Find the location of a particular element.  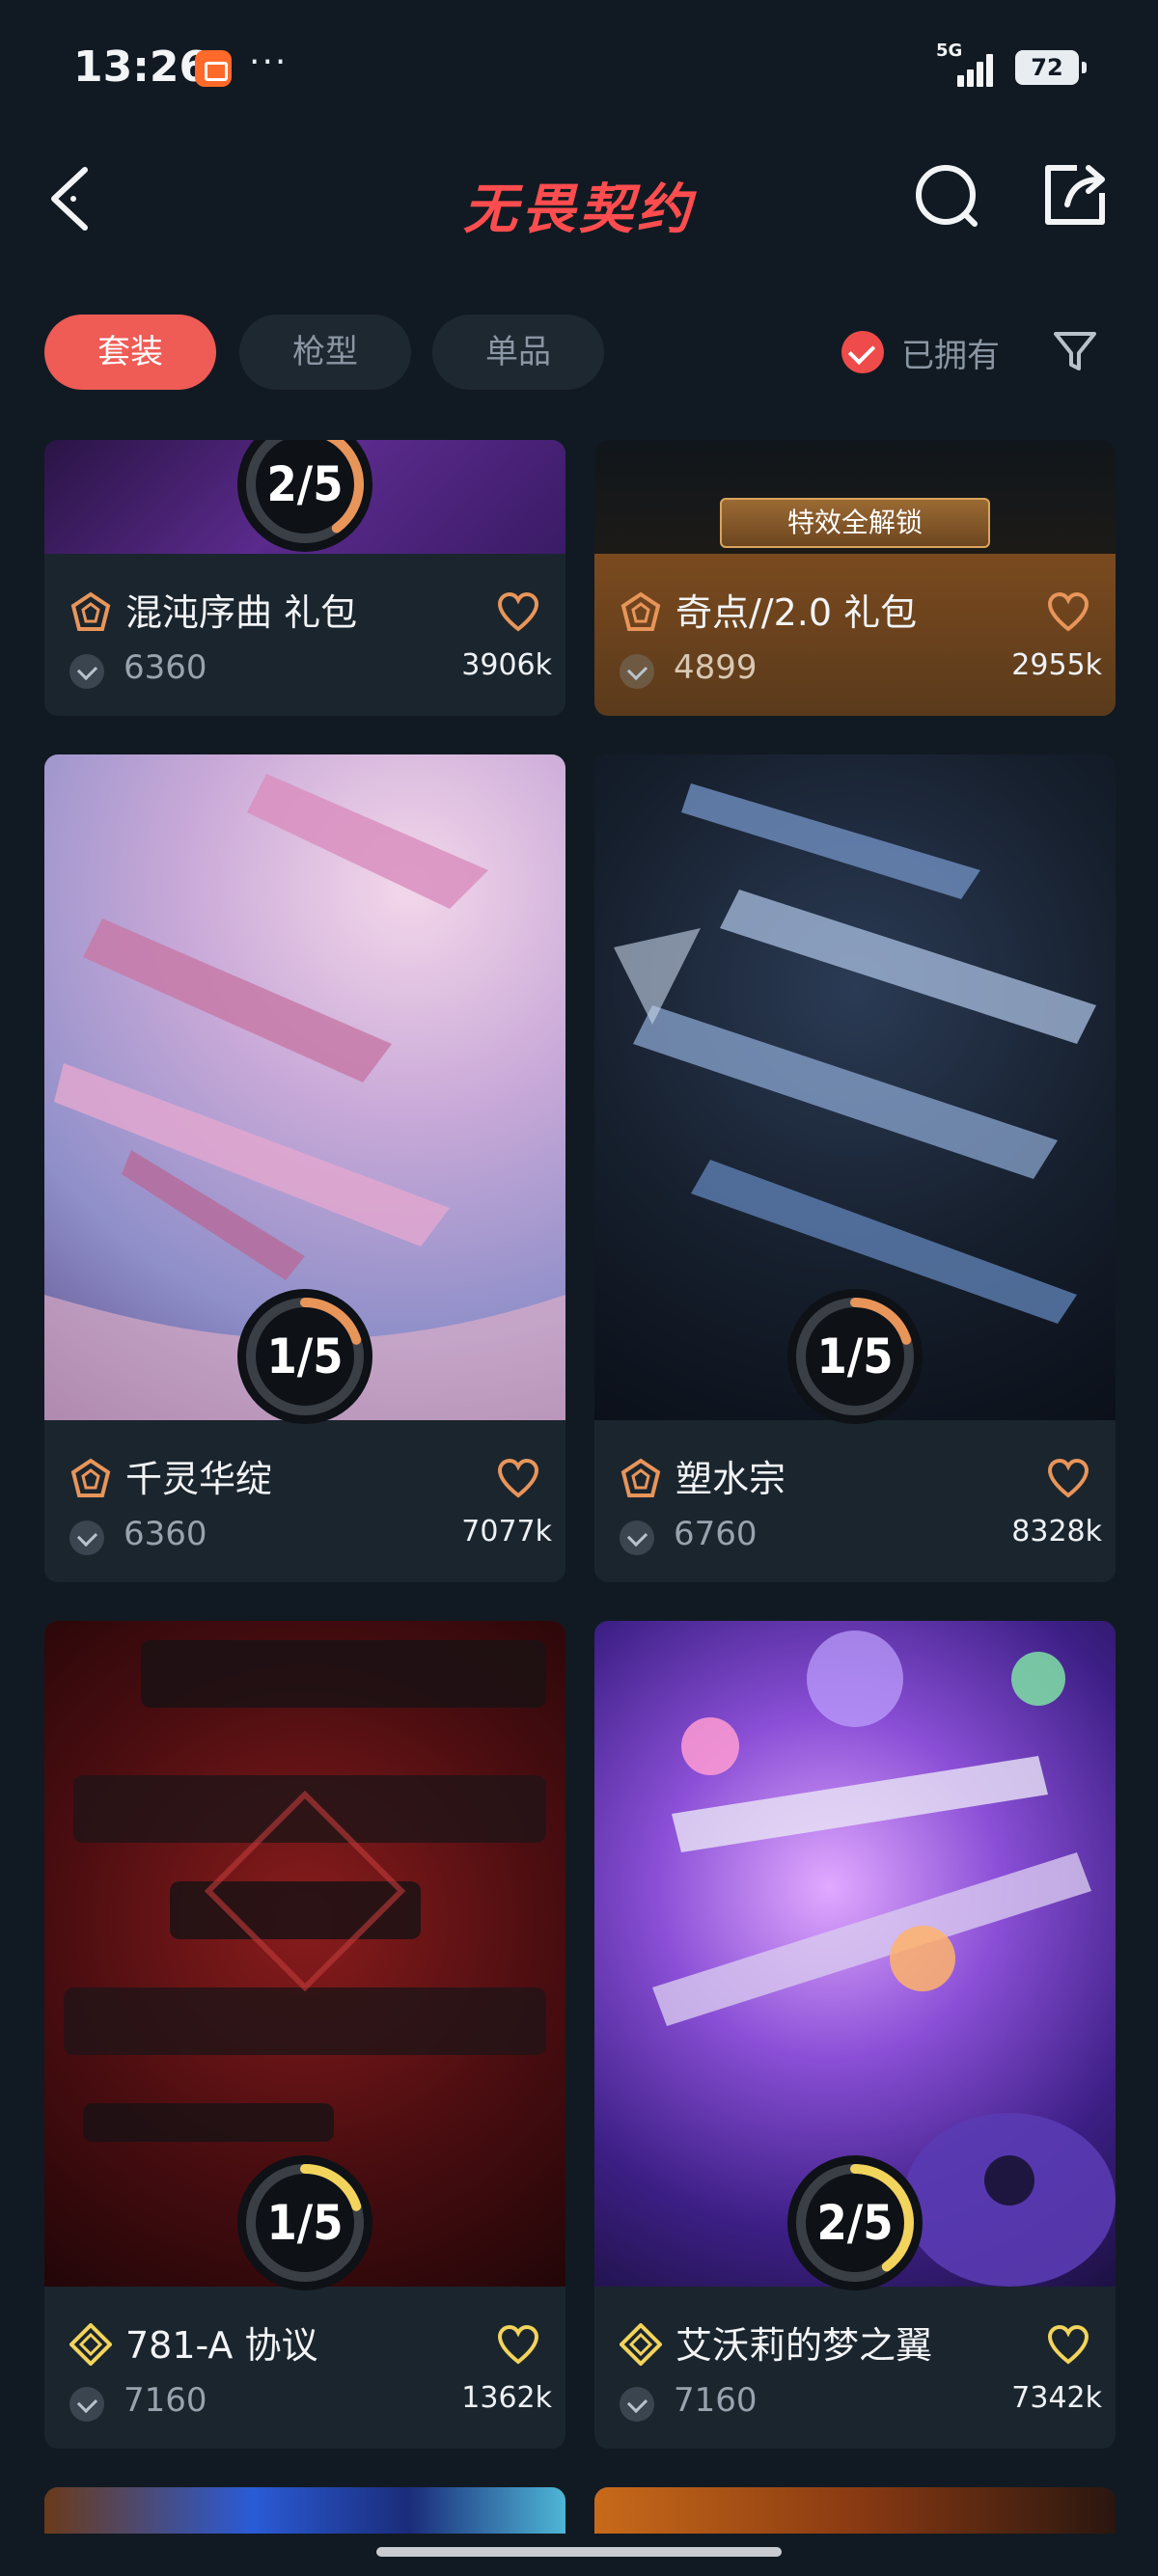

filter-button is located at coordinates (1075, 351).